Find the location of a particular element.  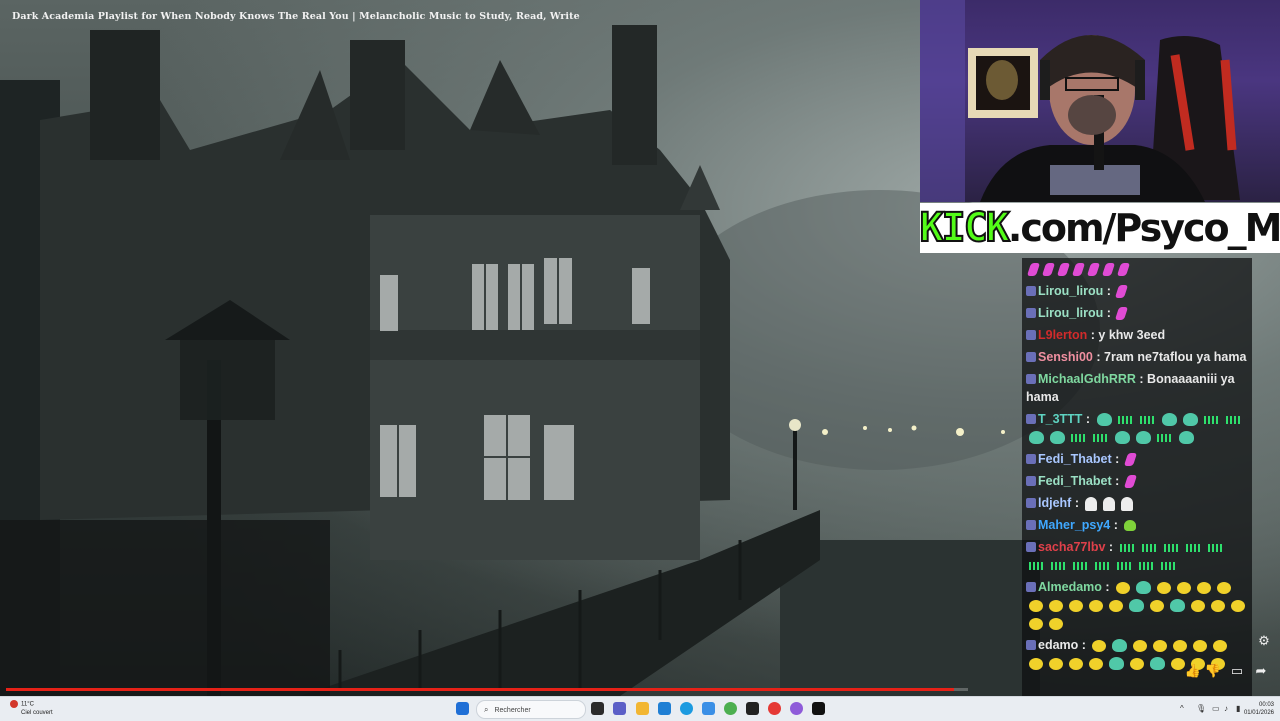

video-progress-bar is located at coordinates (487, 689).